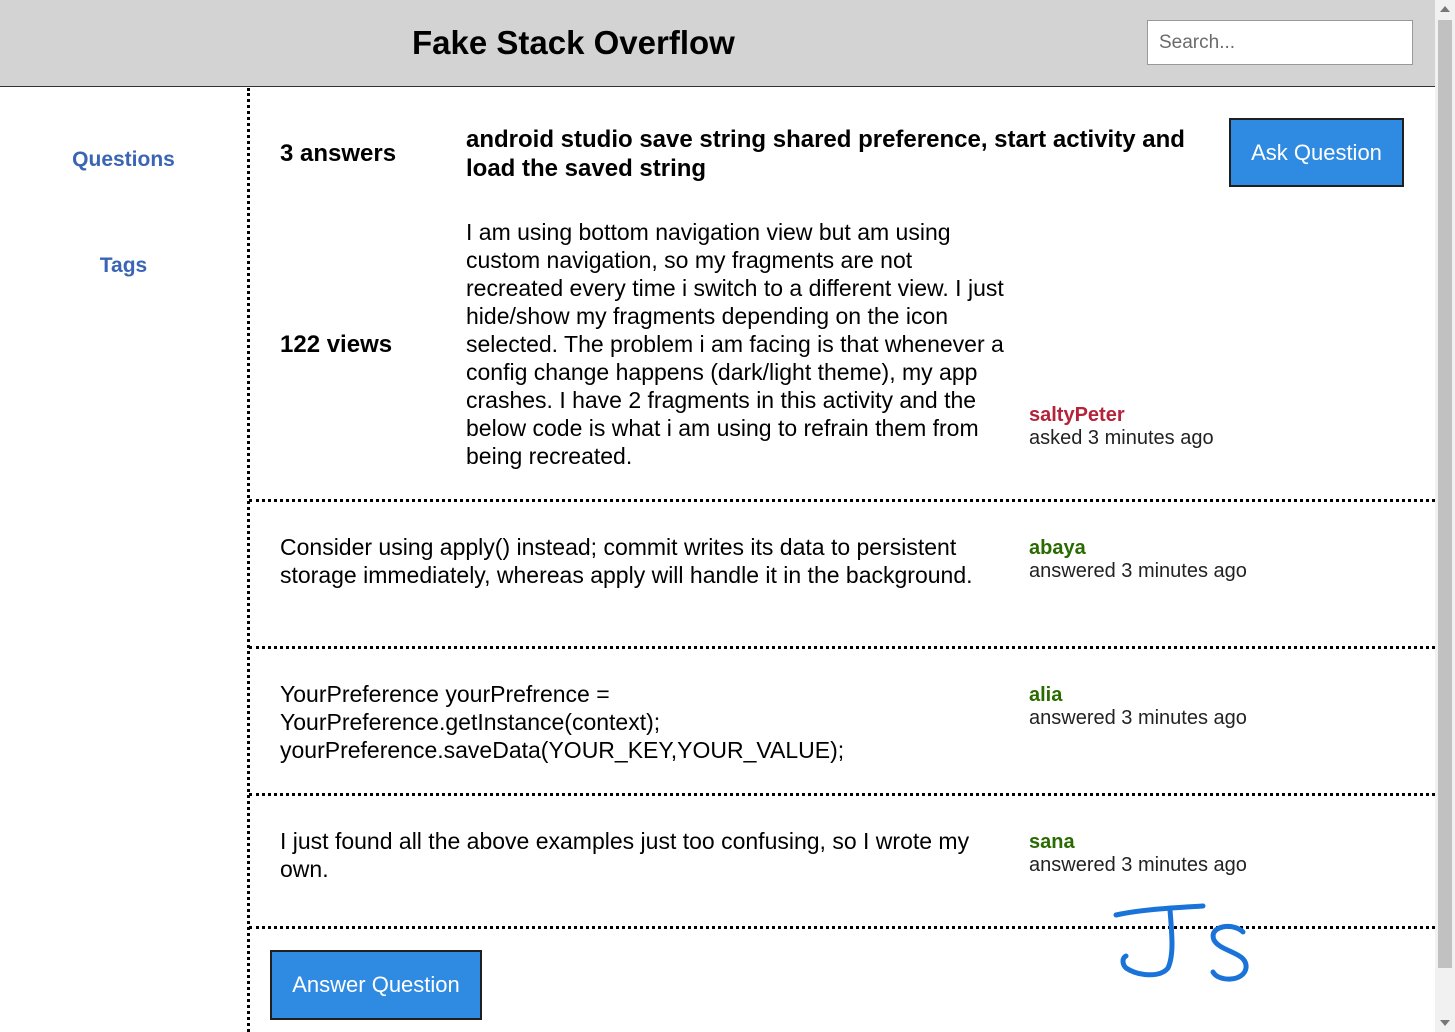 The height and width of the screenshot is (1032, 1455). Describe the element at coordinates (1121, 415) in the screenshot. I see `asker-username: saltyPeter` at that location.